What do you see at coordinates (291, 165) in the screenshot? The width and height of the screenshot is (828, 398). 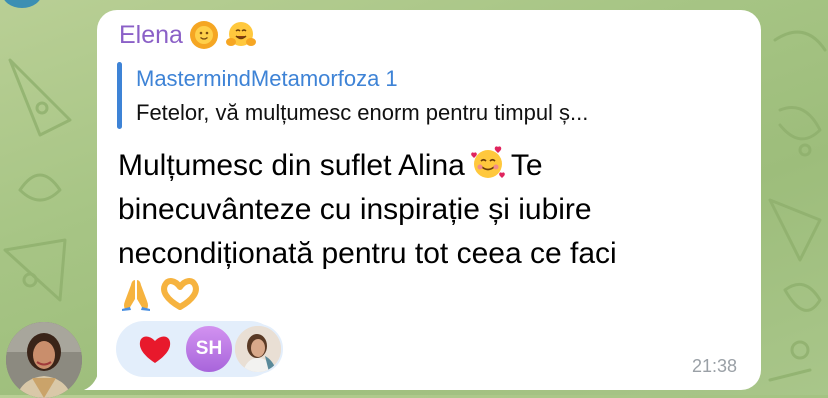 I see `message-line-1a: Mulțumesc din suflet Alina` at bounding box center [291, 165].